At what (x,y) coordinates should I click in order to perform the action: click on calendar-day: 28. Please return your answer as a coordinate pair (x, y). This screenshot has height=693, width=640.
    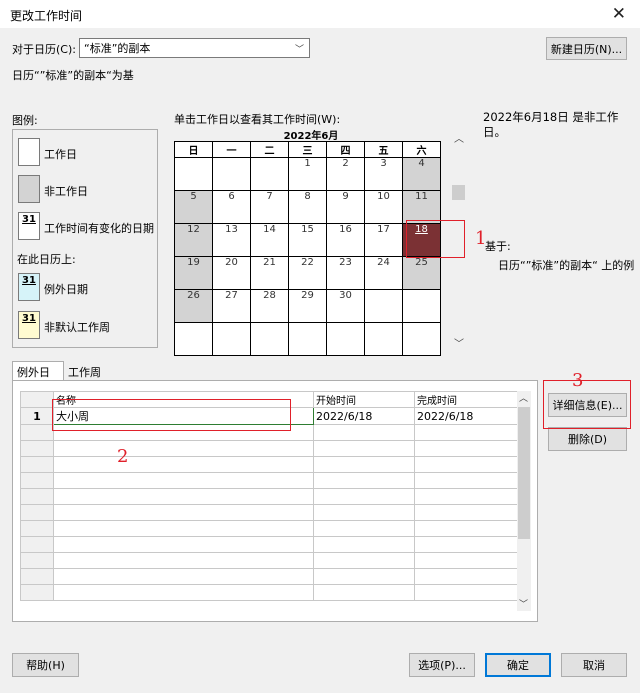
    Looking at the image, I should click on (269, 306).